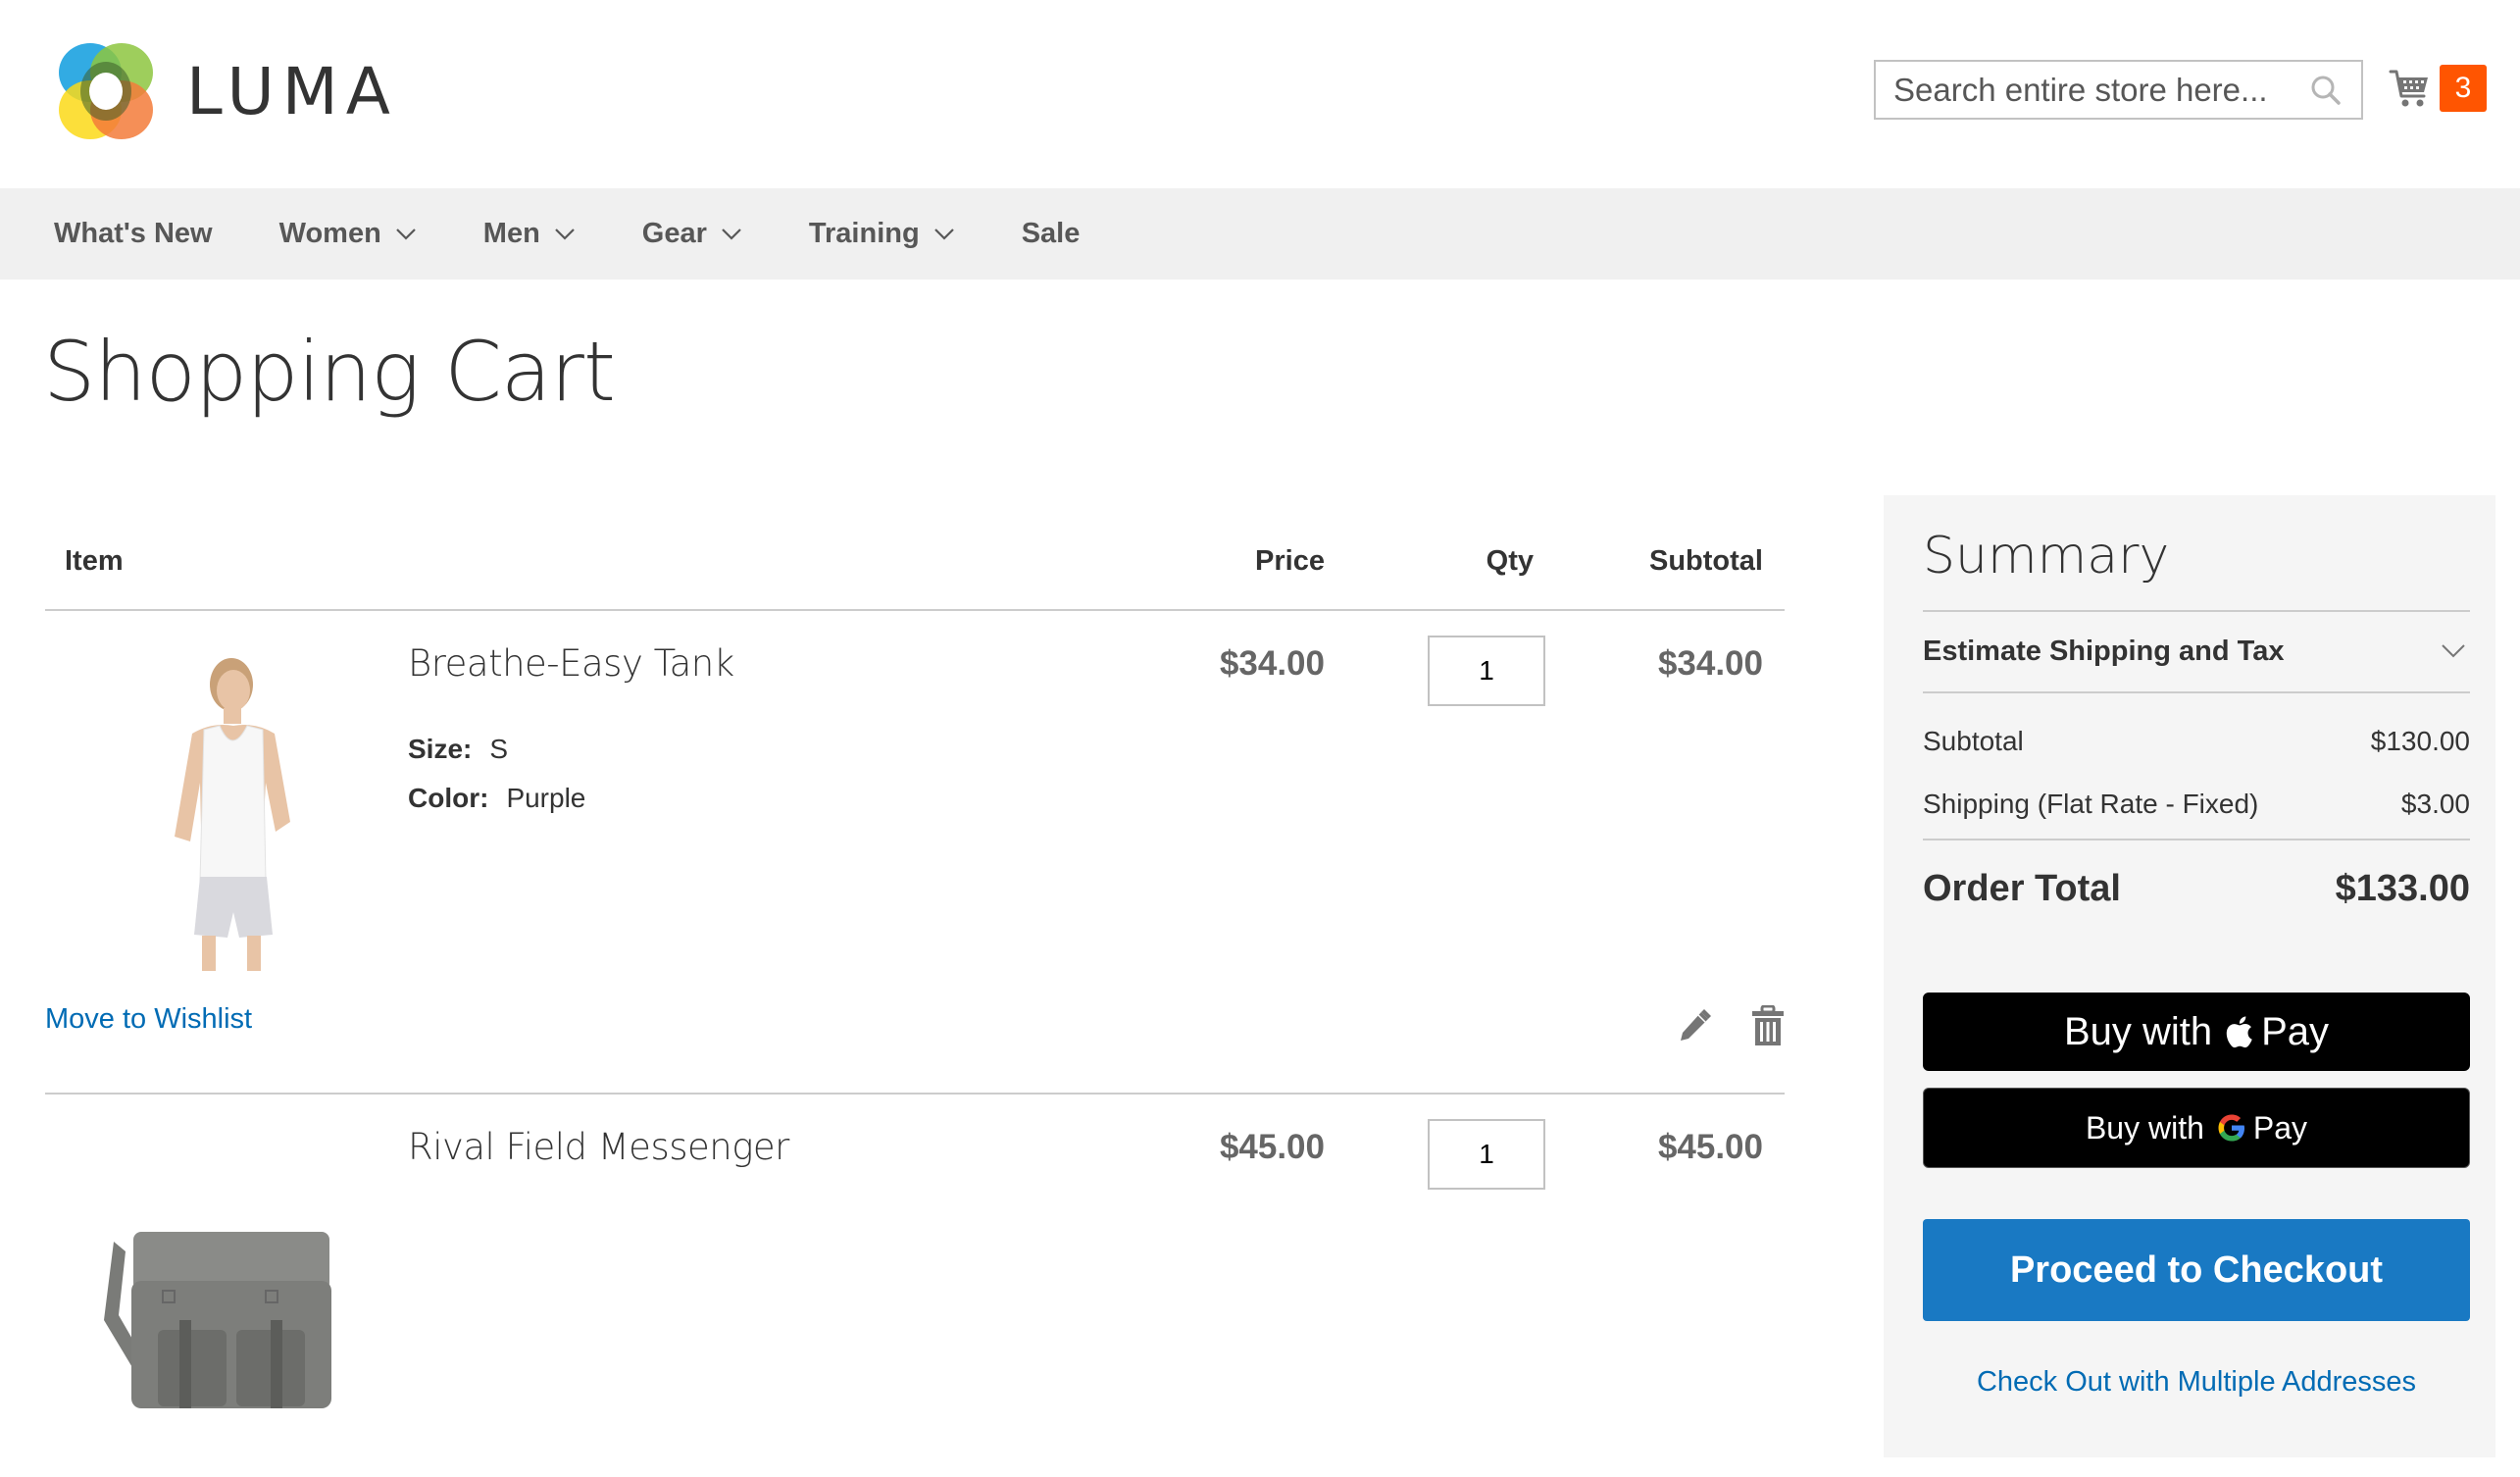 This screenshot has height=1477, width=2520. Describe the element at coordinates (1768, 1025) in the screenshot. I see `trash-icon` at that location.